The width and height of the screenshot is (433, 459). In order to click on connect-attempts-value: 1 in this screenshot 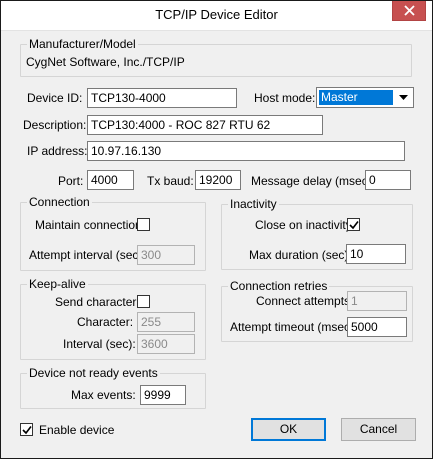, I will do `click(354, 301)`.